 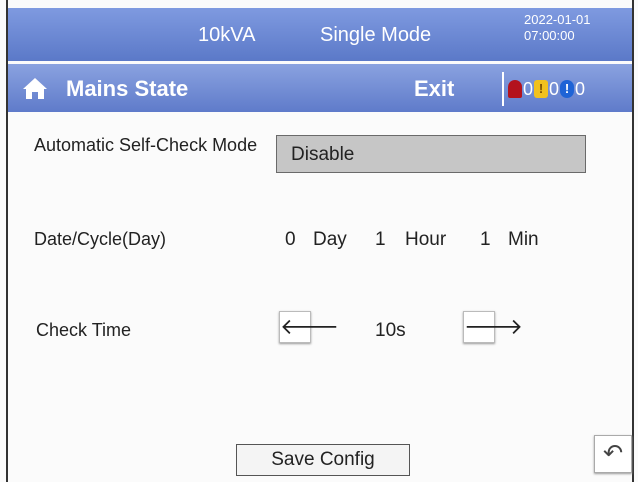 I want to click on critical-alarm-count: 0, so click(x=528, y=88).